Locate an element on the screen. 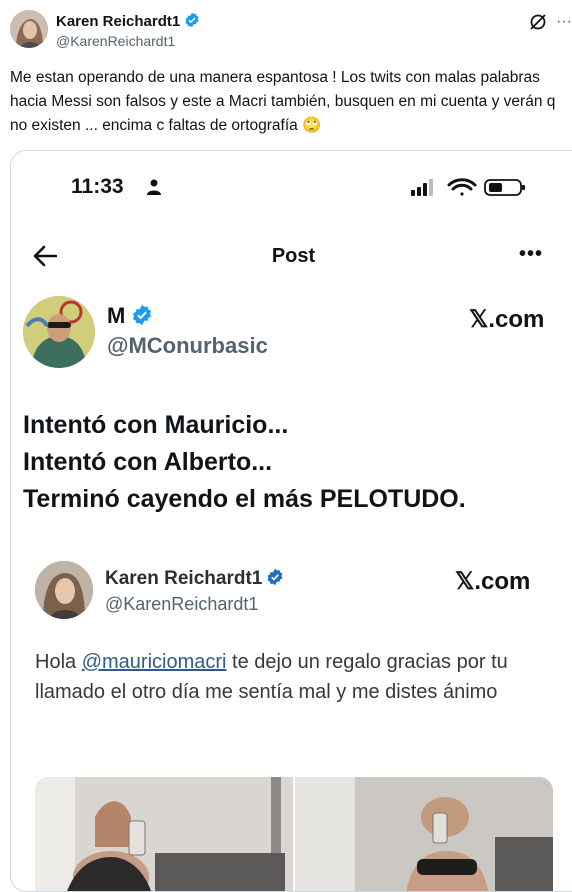  more-icon: ··· is located at coordinates (564, 22).